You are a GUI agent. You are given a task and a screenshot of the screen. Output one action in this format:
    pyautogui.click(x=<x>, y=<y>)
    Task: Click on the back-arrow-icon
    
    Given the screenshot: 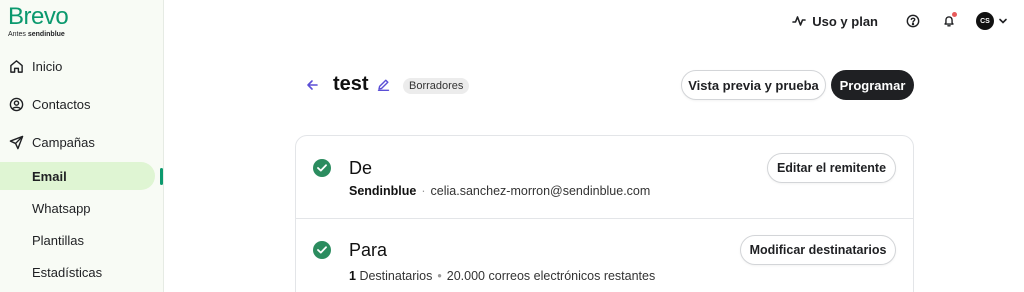 What is the action you would take?
    pyautogui.click(x=312, y=87)
    